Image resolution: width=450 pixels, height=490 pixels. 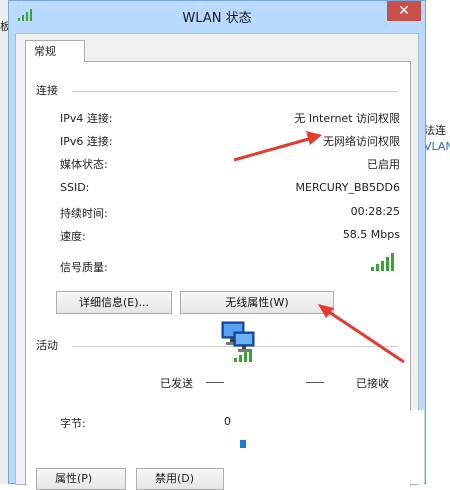 I want to click on speed-value: 58.5 Mbps, so click(x=371, y=234).